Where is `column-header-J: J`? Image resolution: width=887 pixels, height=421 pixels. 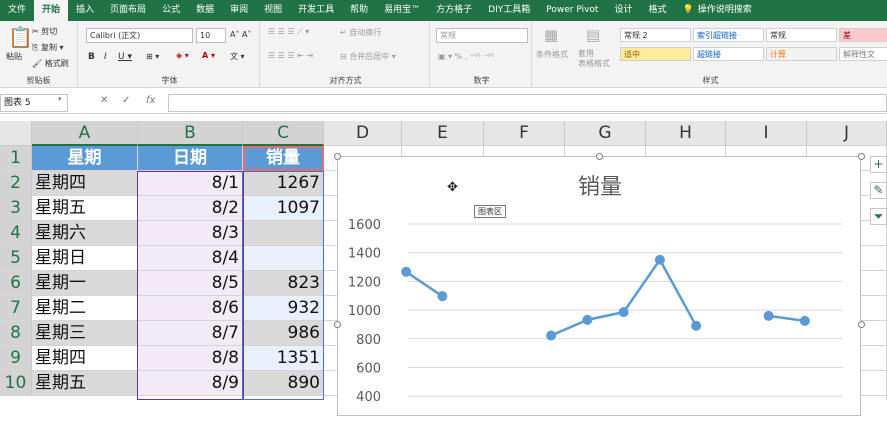
column-header-J: J is located at coordinates (847, 133).